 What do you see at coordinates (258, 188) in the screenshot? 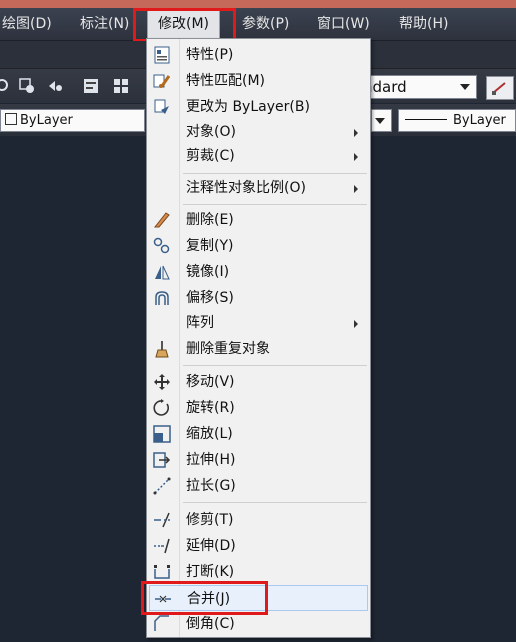
I see `menu-item-annotative-scale: 注释性对象比例(O)` at bounding box center [258, 188].